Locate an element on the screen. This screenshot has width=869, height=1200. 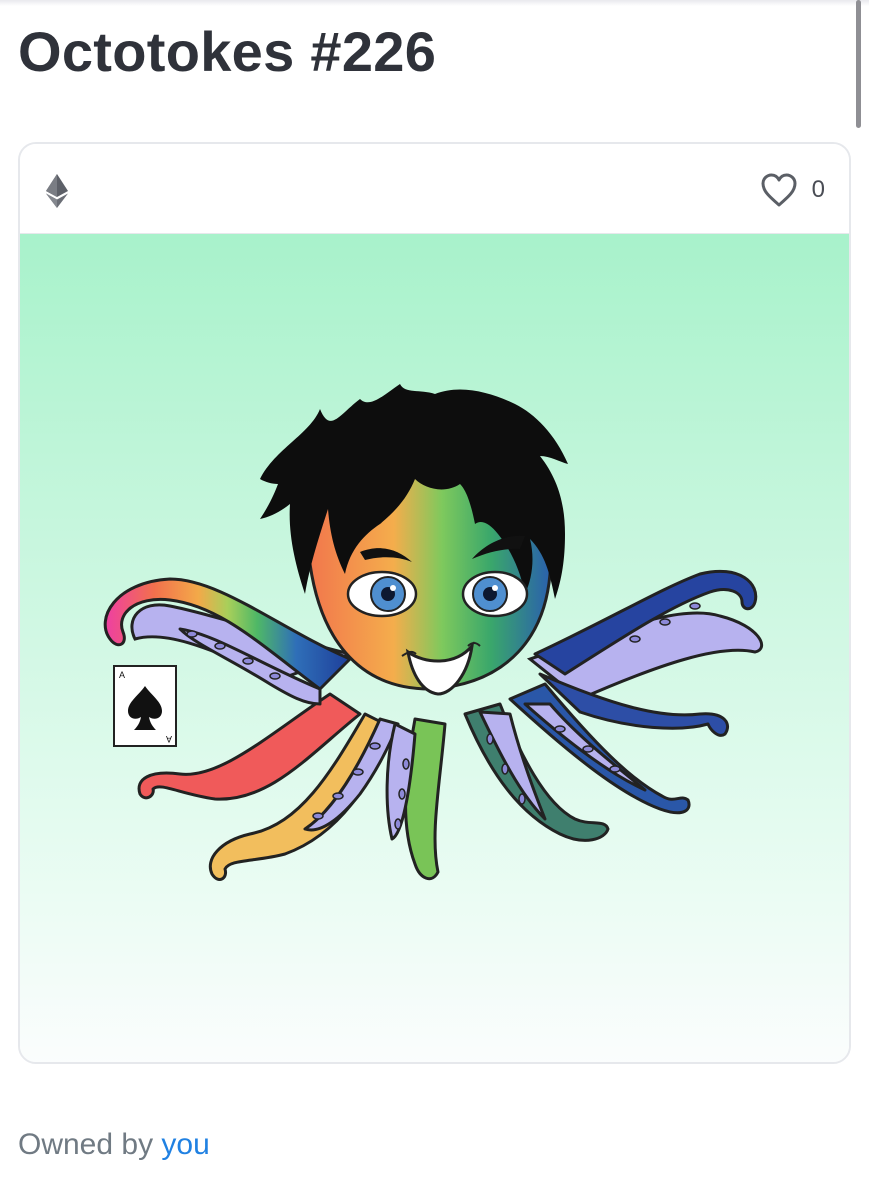
owner-line: Owned by you is located at coordinates (114, 1145).